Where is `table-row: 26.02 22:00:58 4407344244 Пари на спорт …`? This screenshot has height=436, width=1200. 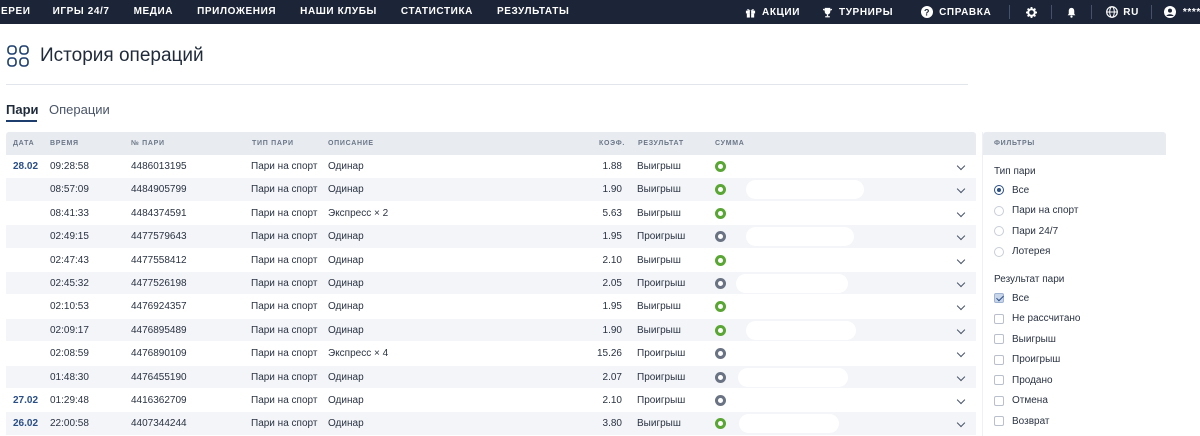
table-row: 26.02 22:00:58 4407344244 Пари на спорт … is located at coordinates (491, 424).